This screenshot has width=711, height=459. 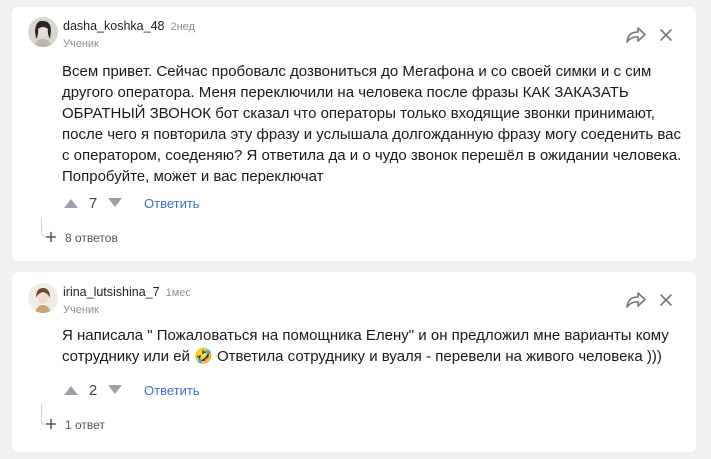 I want to click on author-line: irina_lutsishina_7 1мес, so click(x=127, y=292).